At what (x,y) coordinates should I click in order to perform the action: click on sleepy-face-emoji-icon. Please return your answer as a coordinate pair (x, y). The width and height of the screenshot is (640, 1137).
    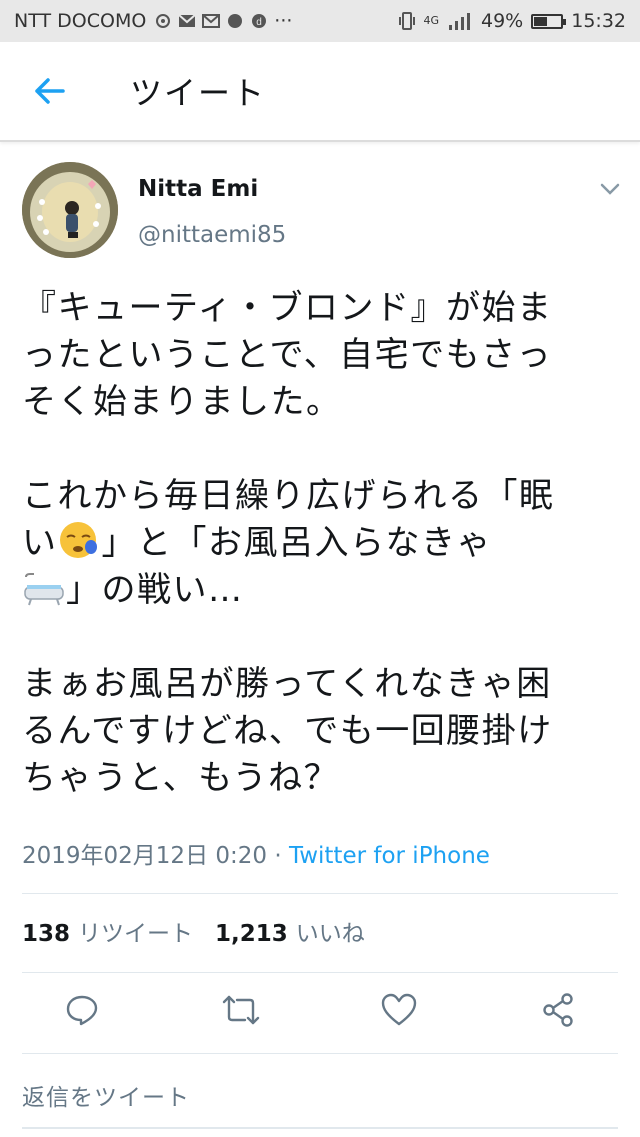
    Looking at the image, I should click on (78, 540).